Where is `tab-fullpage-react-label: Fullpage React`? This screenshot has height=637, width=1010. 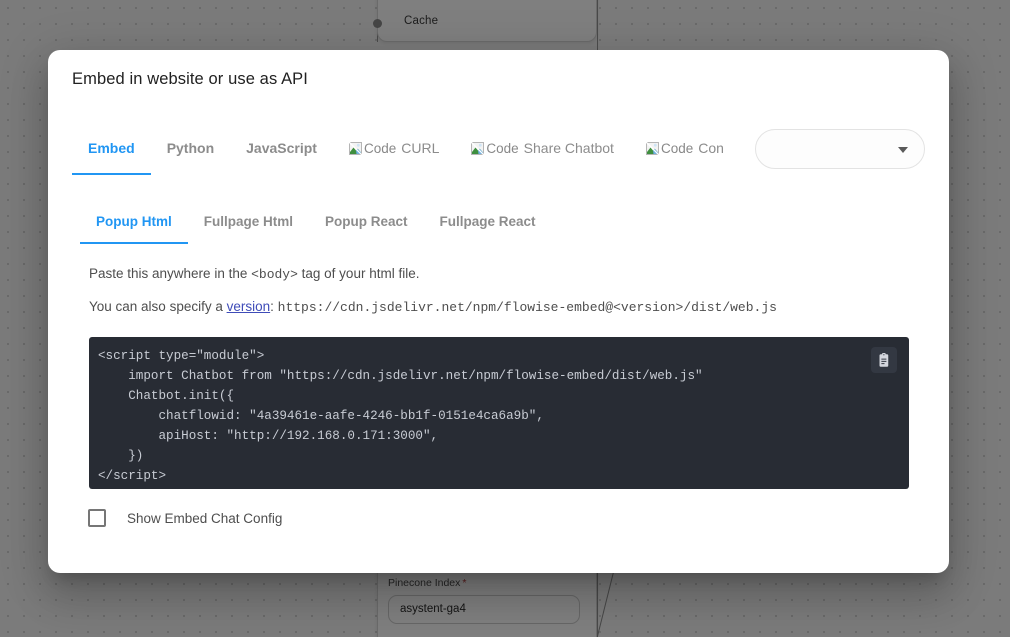 tab-fullpage-react-label: Fullpage React is located at coordinates (487, 221).